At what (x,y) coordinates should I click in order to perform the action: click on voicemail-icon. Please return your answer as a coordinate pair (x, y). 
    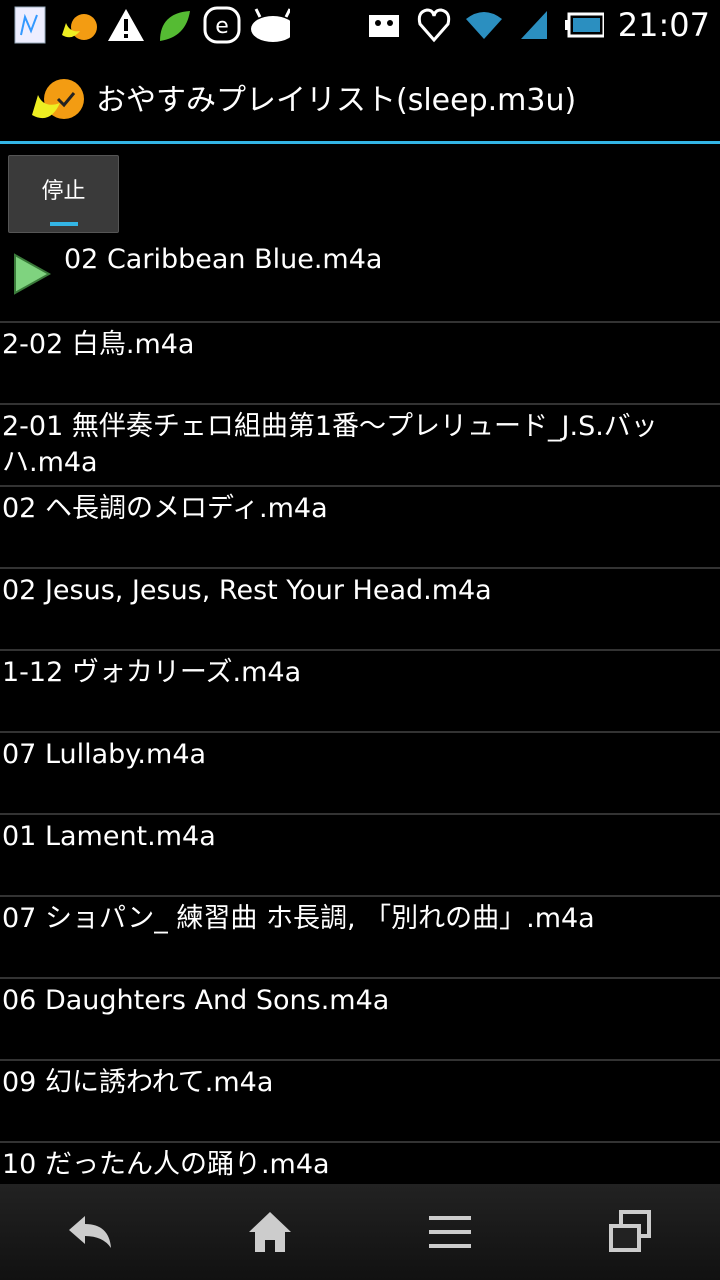
    Looking at the image, I should click on (384, 25).